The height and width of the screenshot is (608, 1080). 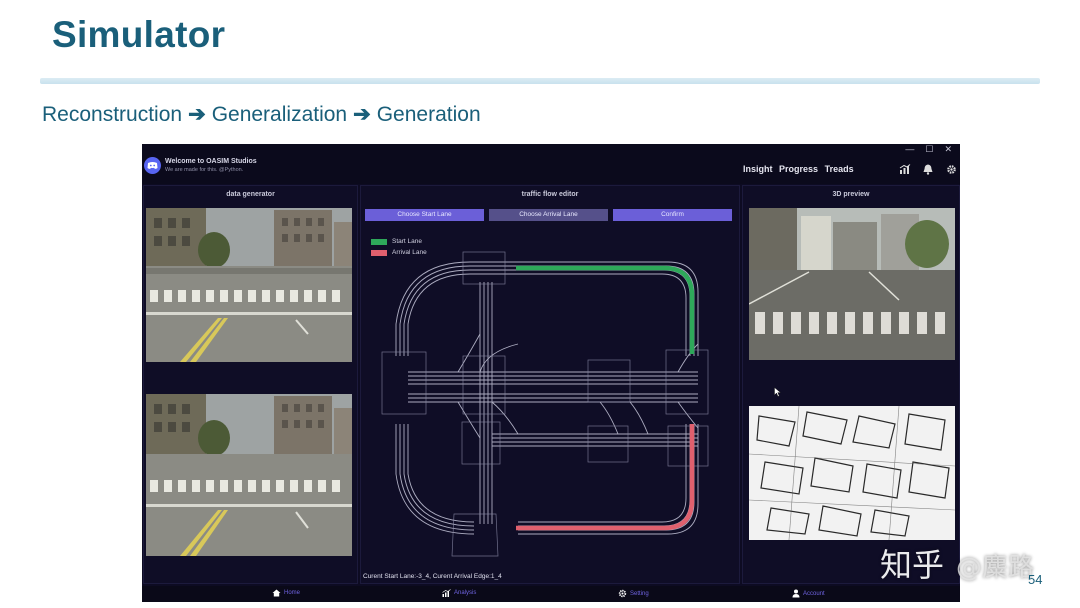 I want to click on bottom-nav-analysis: Analysis, so click(x=459, y=593).